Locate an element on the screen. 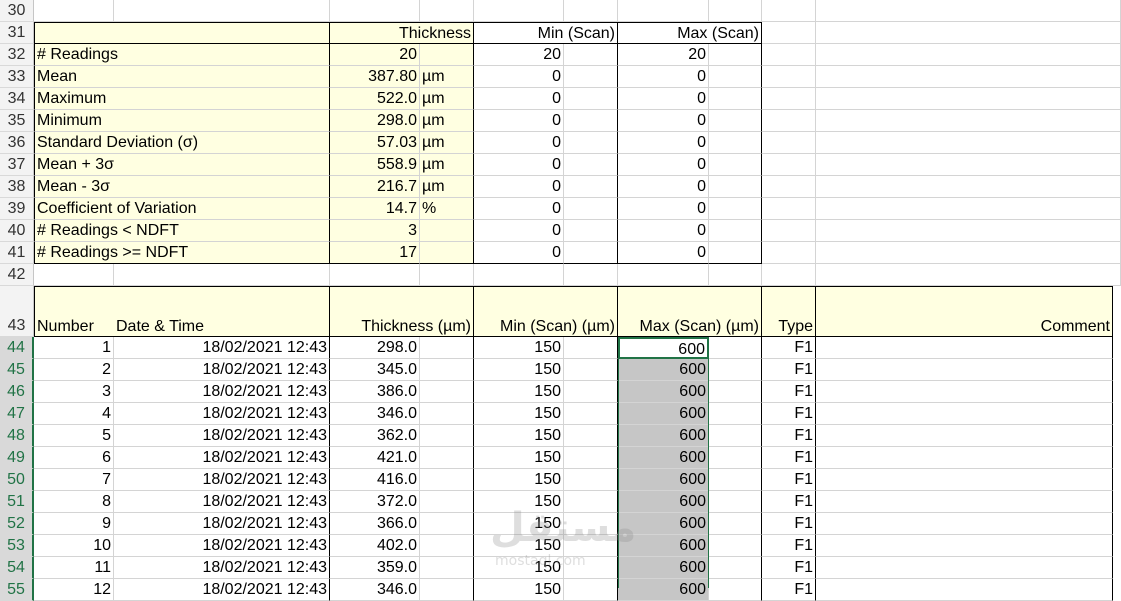 The image size is (1121, 601). summary-min-value: 20 is located at coordinates (519, 55).